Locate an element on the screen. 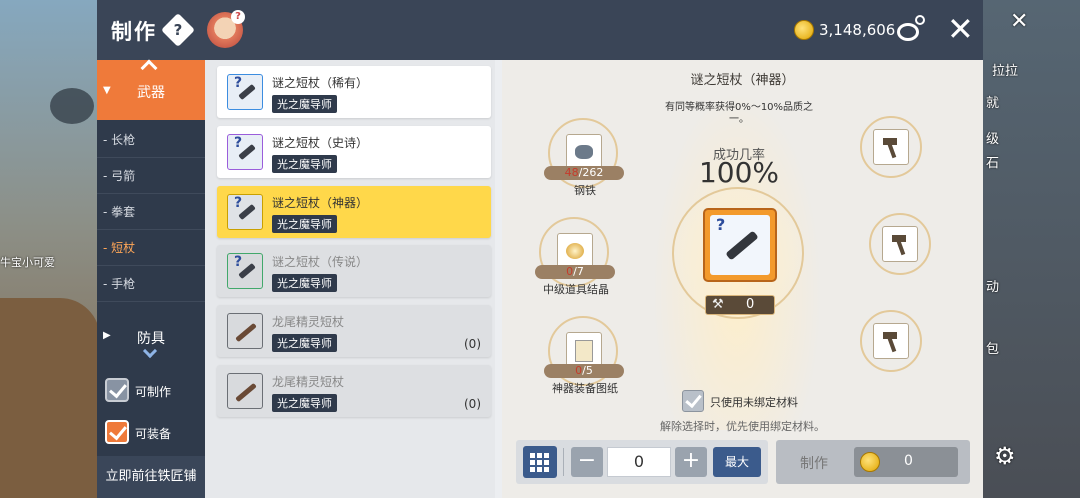  game-side-text-3: 级 is located at coordinates (993, 139).